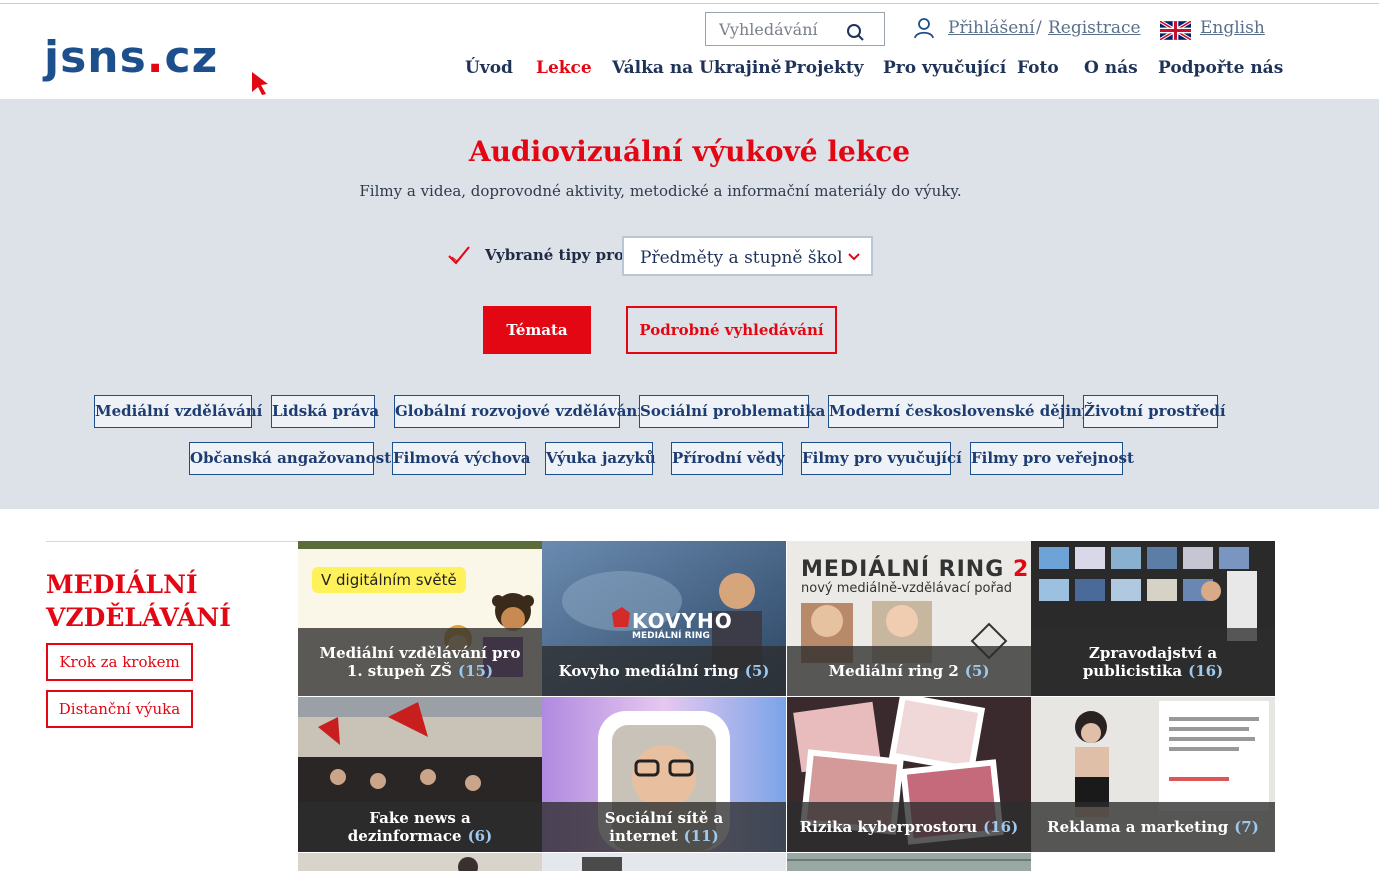 The height and width of the screenshot is (871, 1379). What do you see at coordinates (480, 836) in the screenshot?
I see `tile-count: (6)` at bounding box center [480, 836].